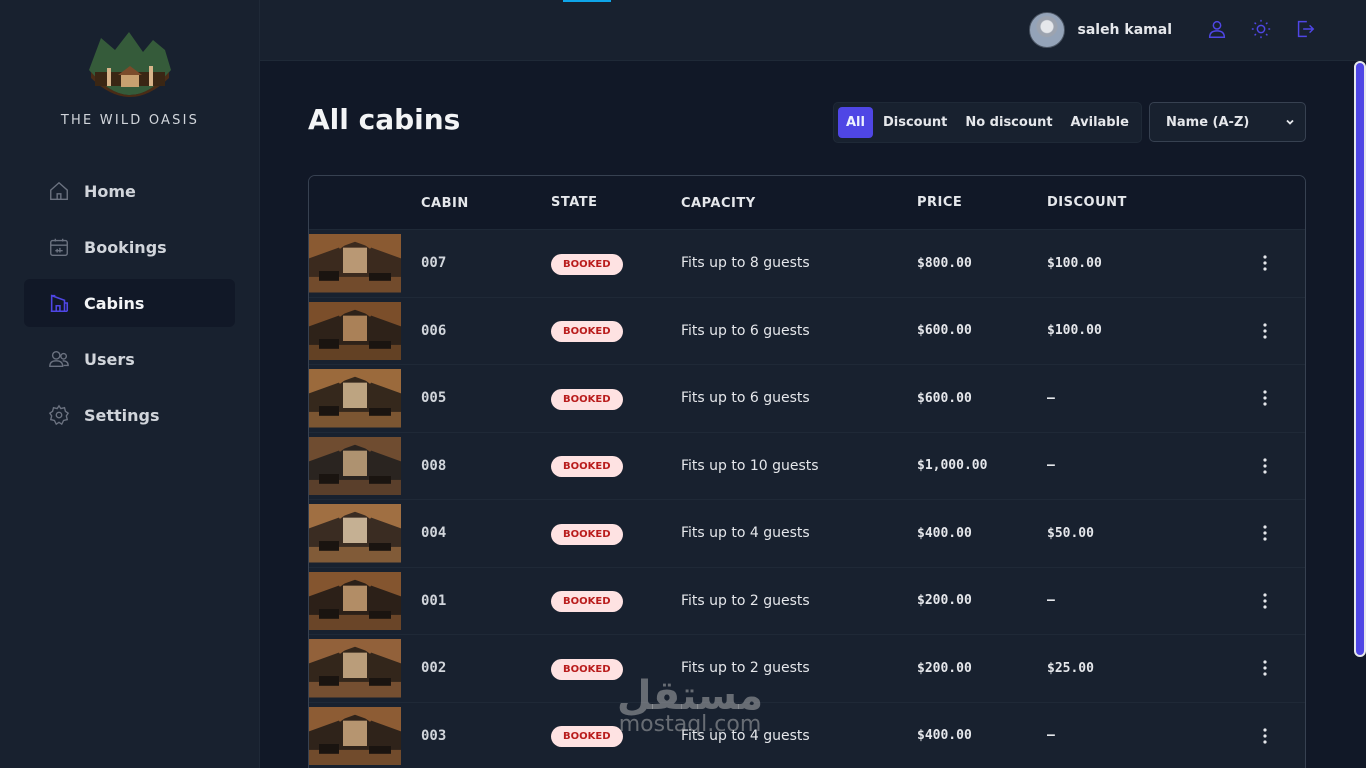 The width and height of the screenshot is (1366, 768). I want to click on user-info: saleh kamal, so click(1100, 30).